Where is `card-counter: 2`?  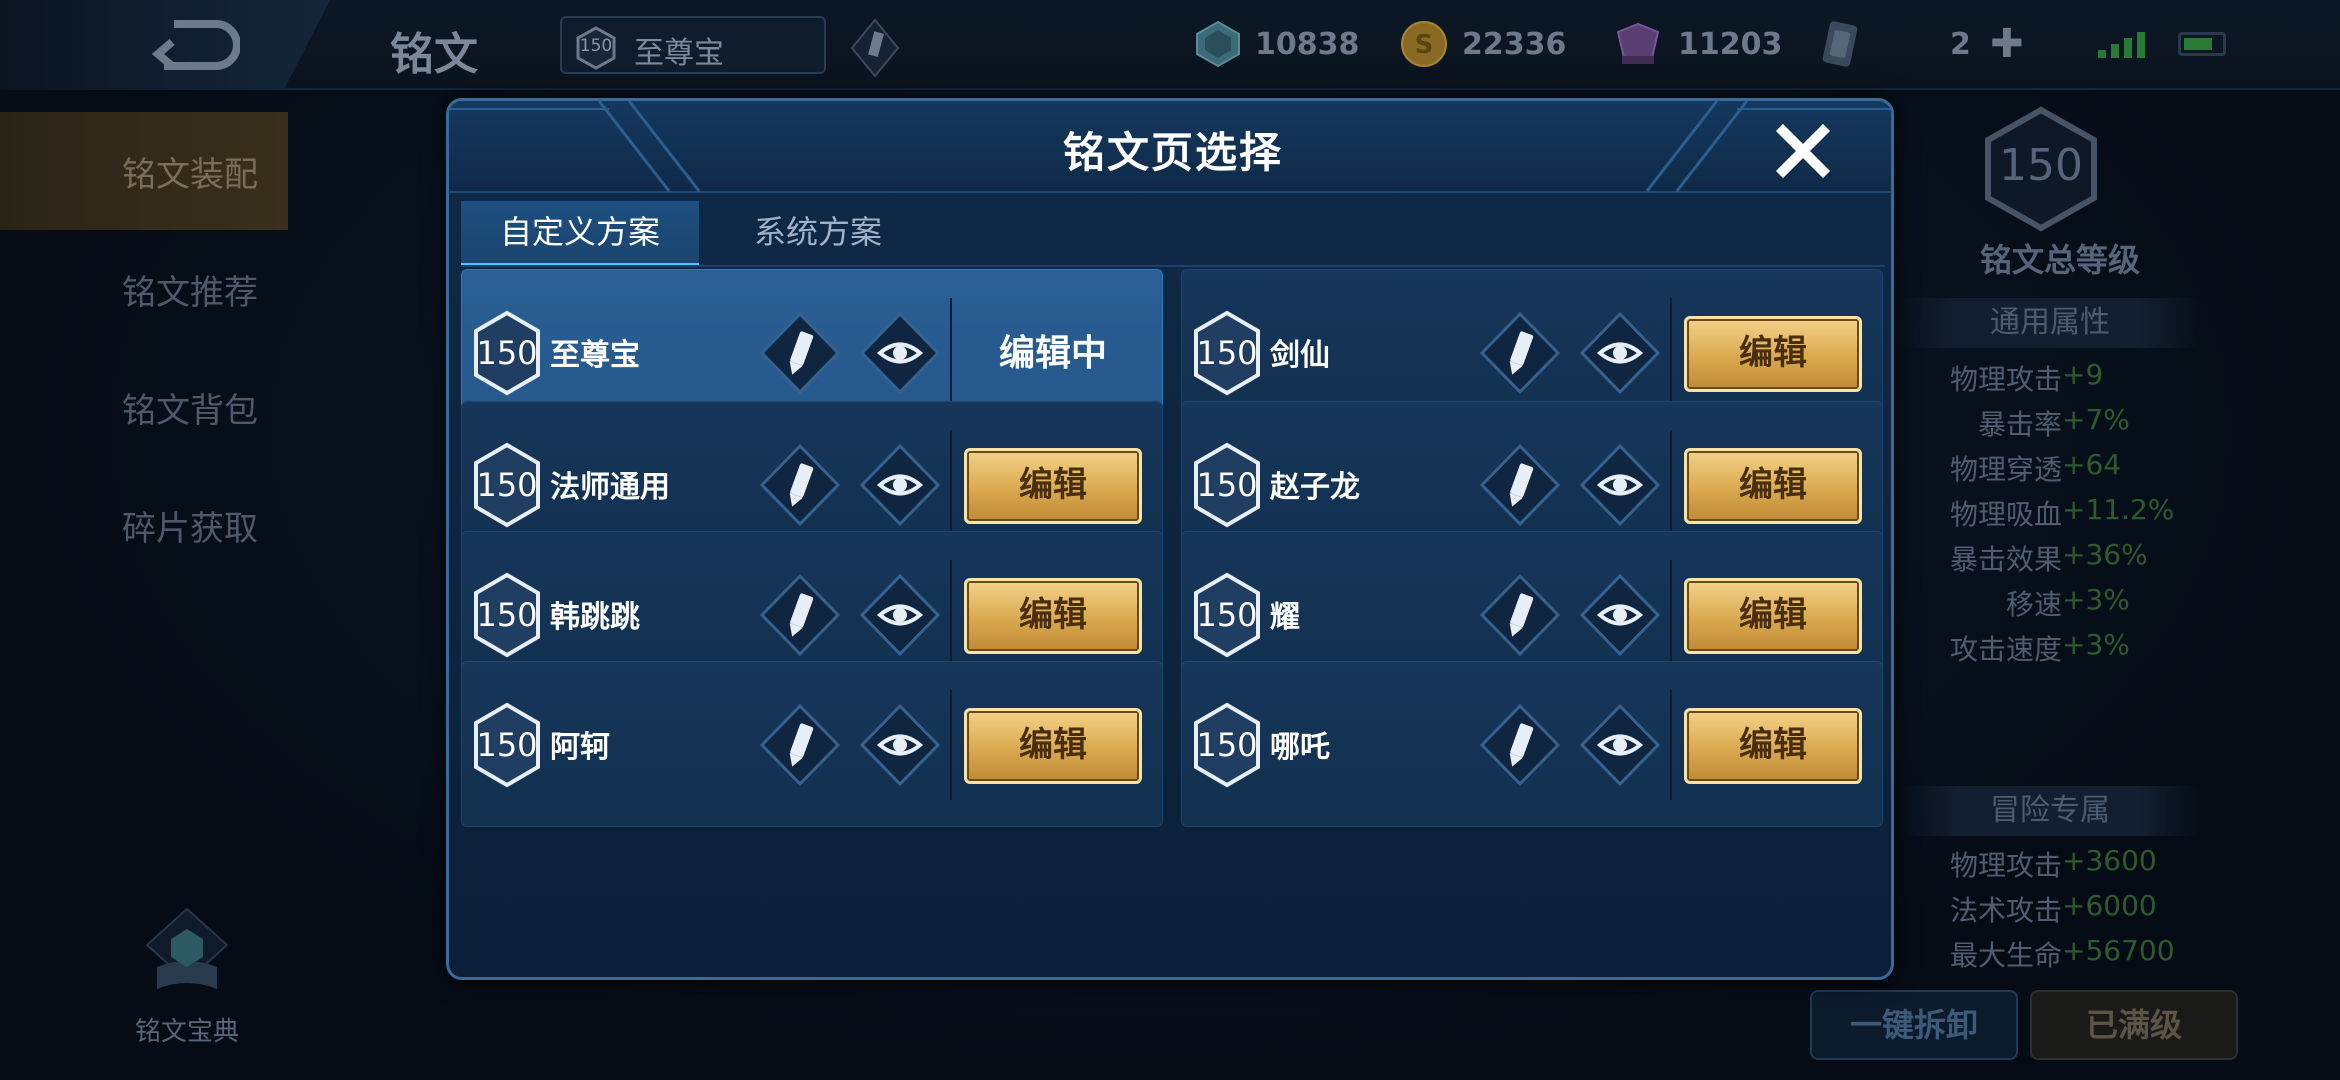 card-counter: 2 is located at coordinates (1895, 44).